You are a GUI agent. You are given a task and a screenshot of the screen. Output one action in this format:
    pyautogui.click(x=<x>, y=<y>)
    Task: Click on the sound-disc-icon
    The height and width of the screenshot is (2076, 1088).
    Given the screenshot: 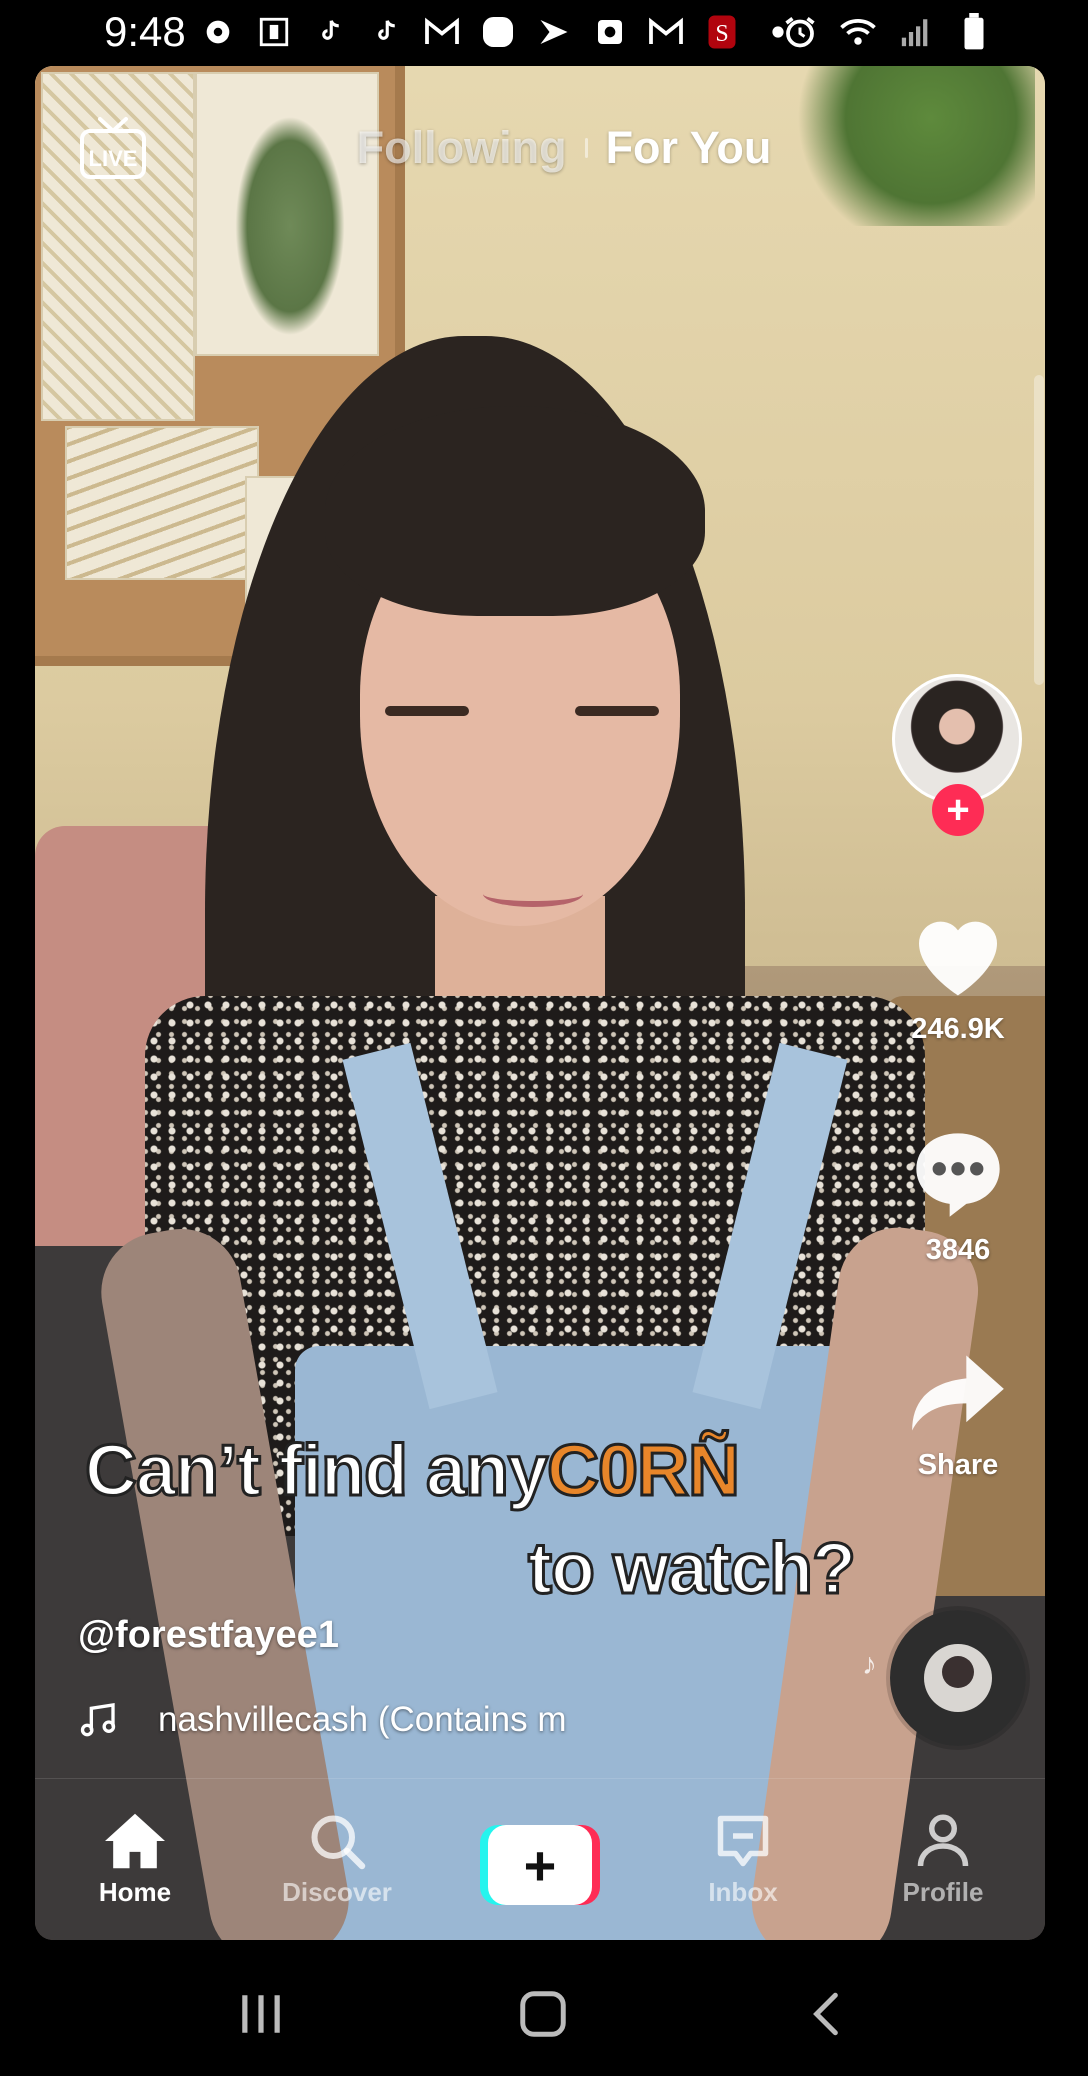 What is the action you would take?
    pyautogui.click(x=958, y=1678)
    